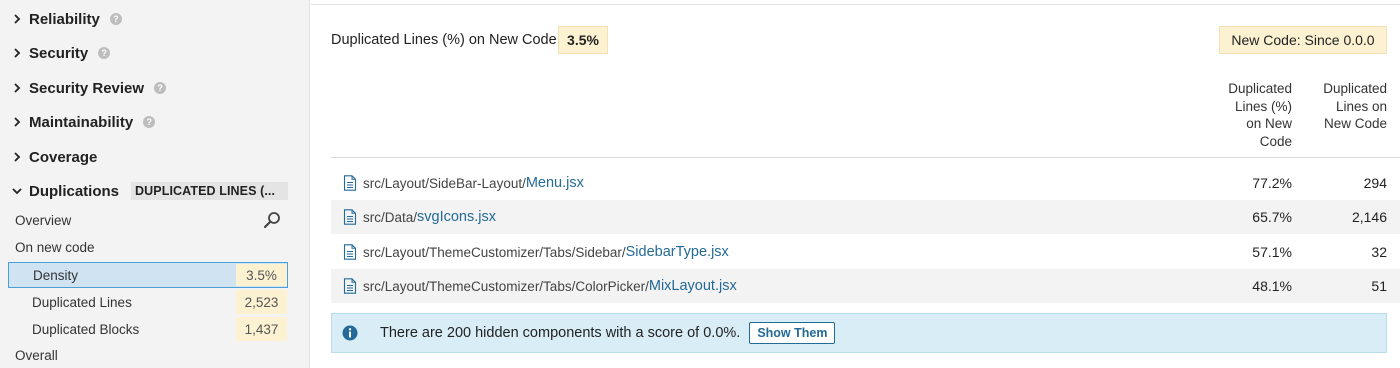 The height and width of the screenshot is (368, 1400). I want to click on info-icon, so click(350, 333).